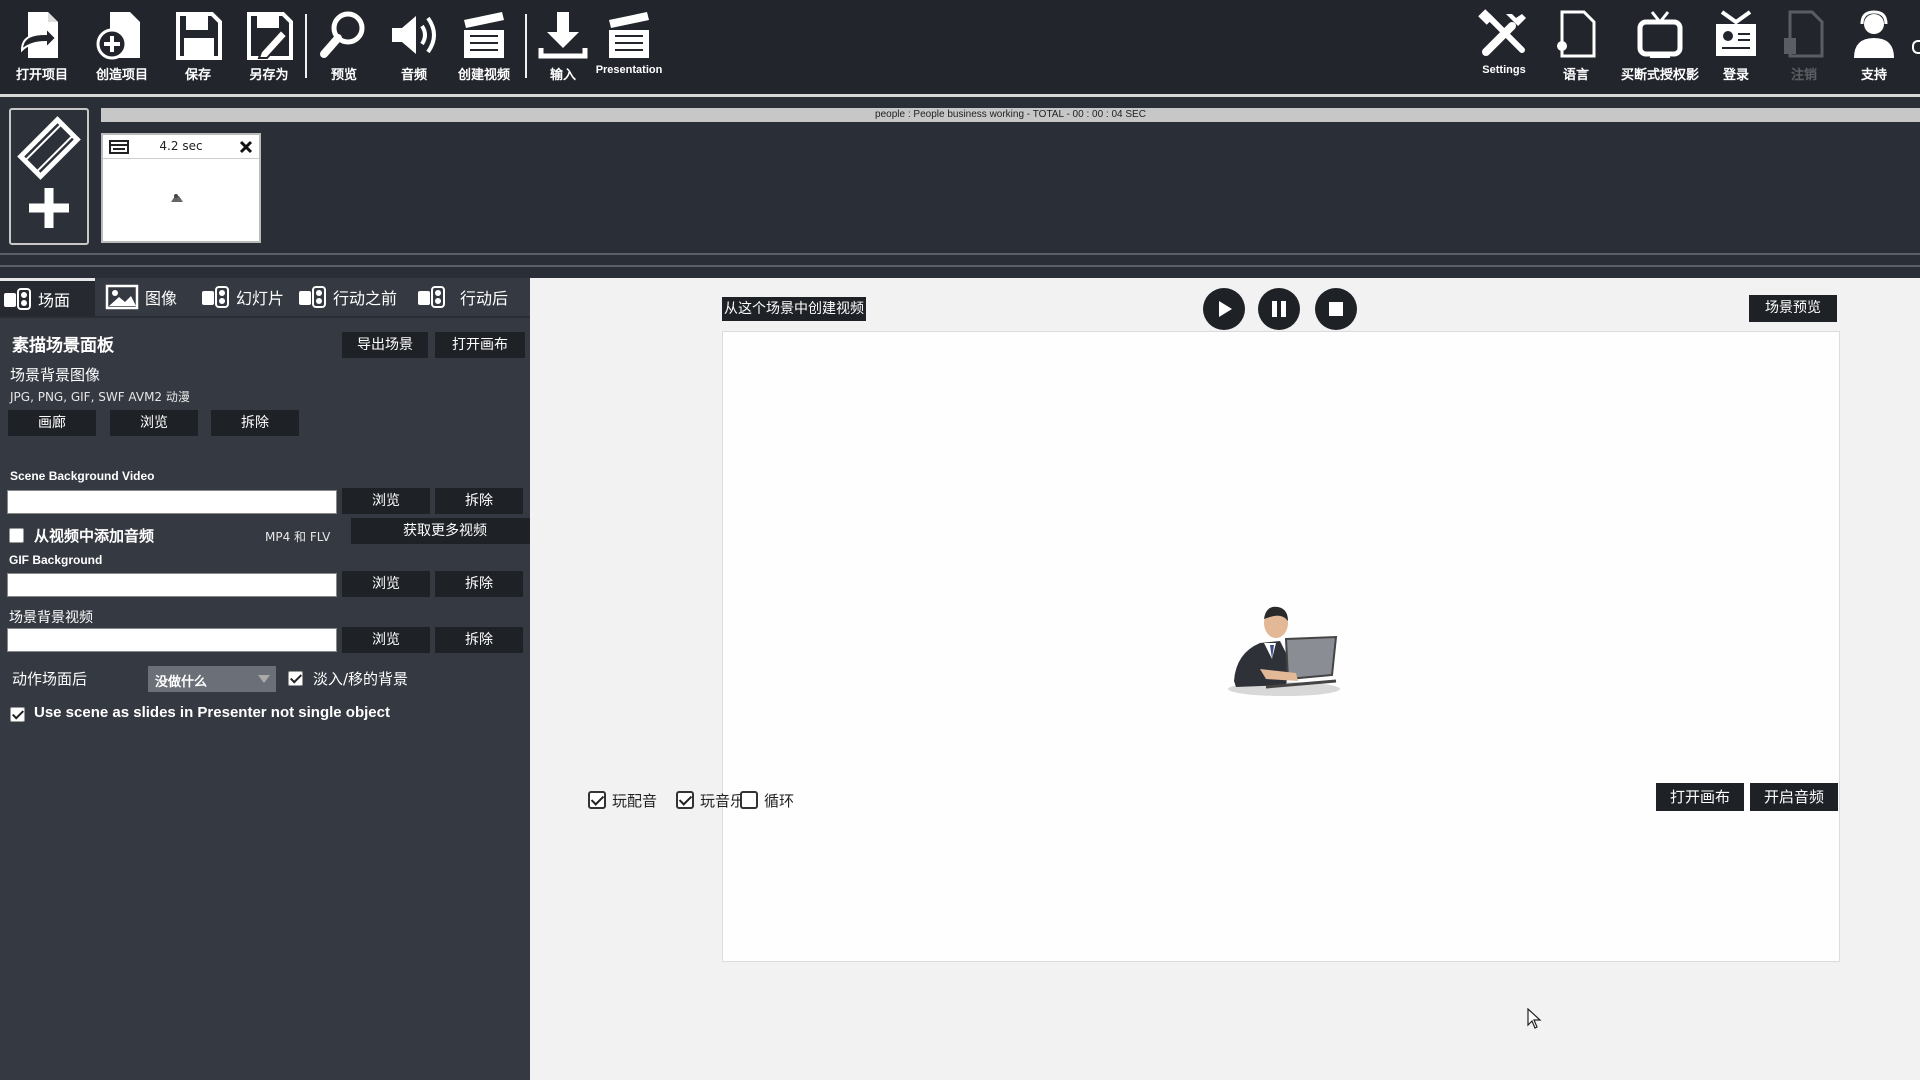  I want to click on magnifier-icon, so click(342, 34).